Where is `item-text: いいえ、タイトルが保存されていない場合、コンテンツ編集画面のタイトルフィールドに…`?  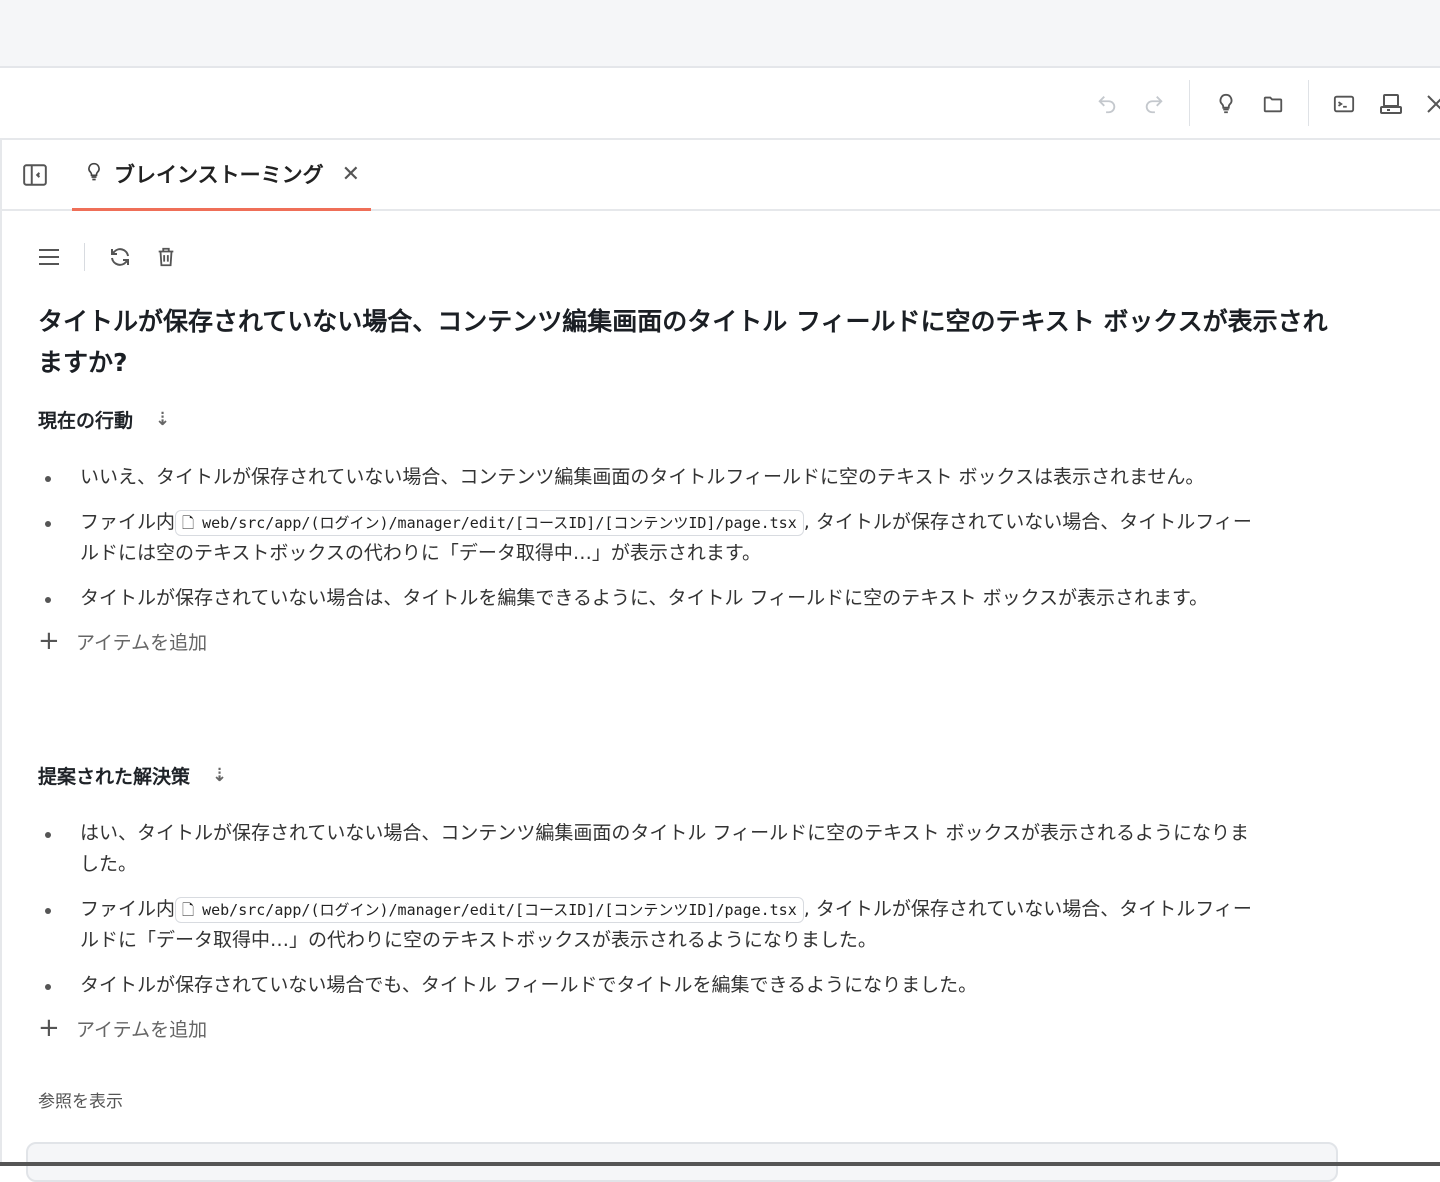
item-text: いいえ、タイトルが保存されていない場合、コンテンツ編集画面のタイトルフィールドに… is located at coordinates (642, 477).